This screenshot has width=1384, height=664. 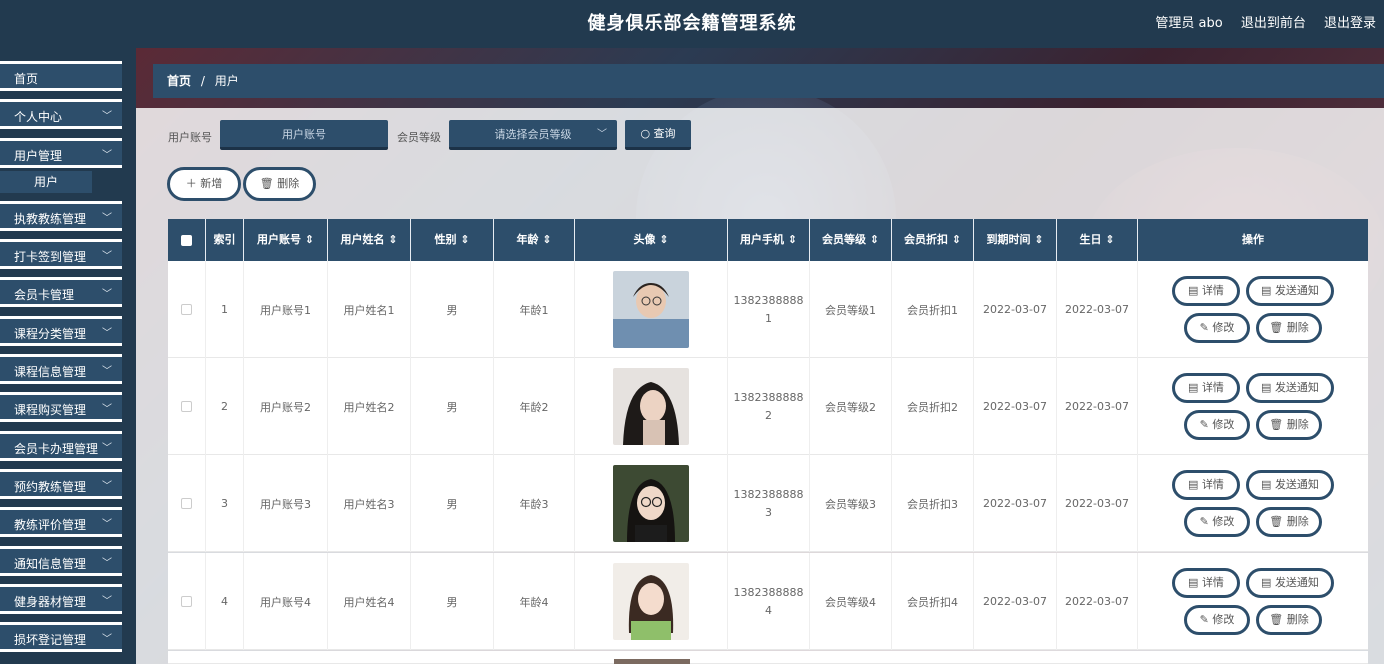 What do you see at coordinates (768, 81) in the screenshot?
I see `breadcrumb: 首页 / 用户` at bounding box center [768, 81].